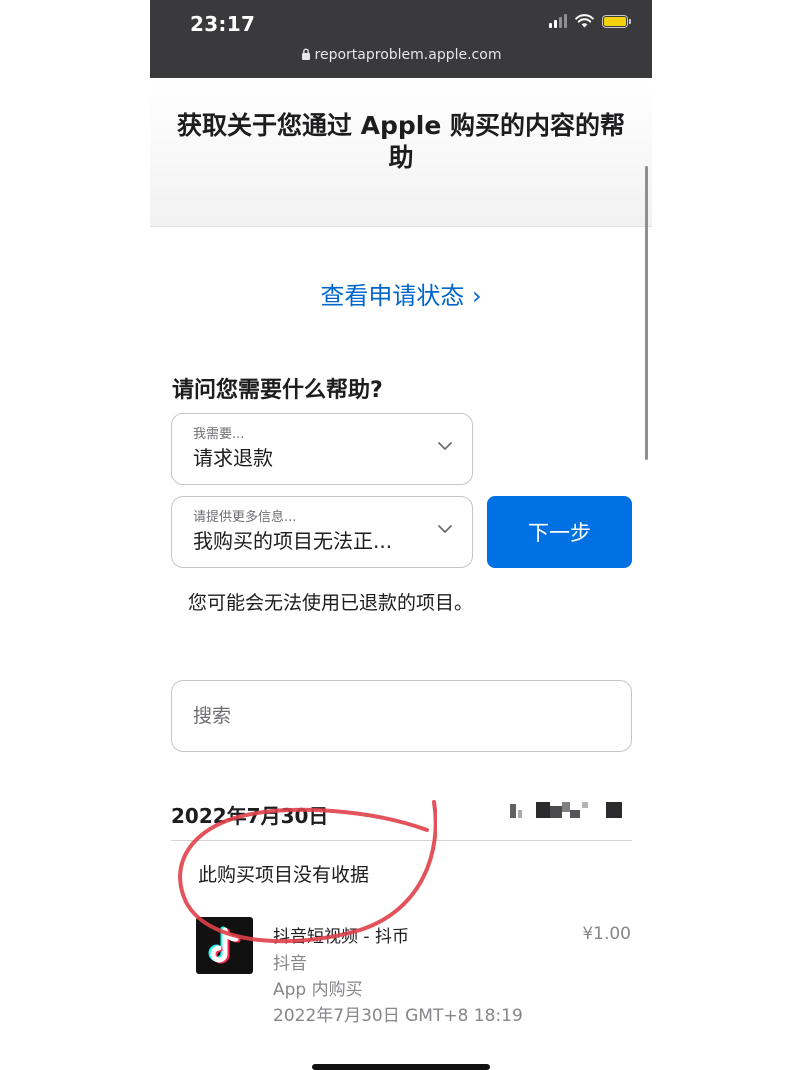  I want to click on music-note-icon, so click(224, 944).